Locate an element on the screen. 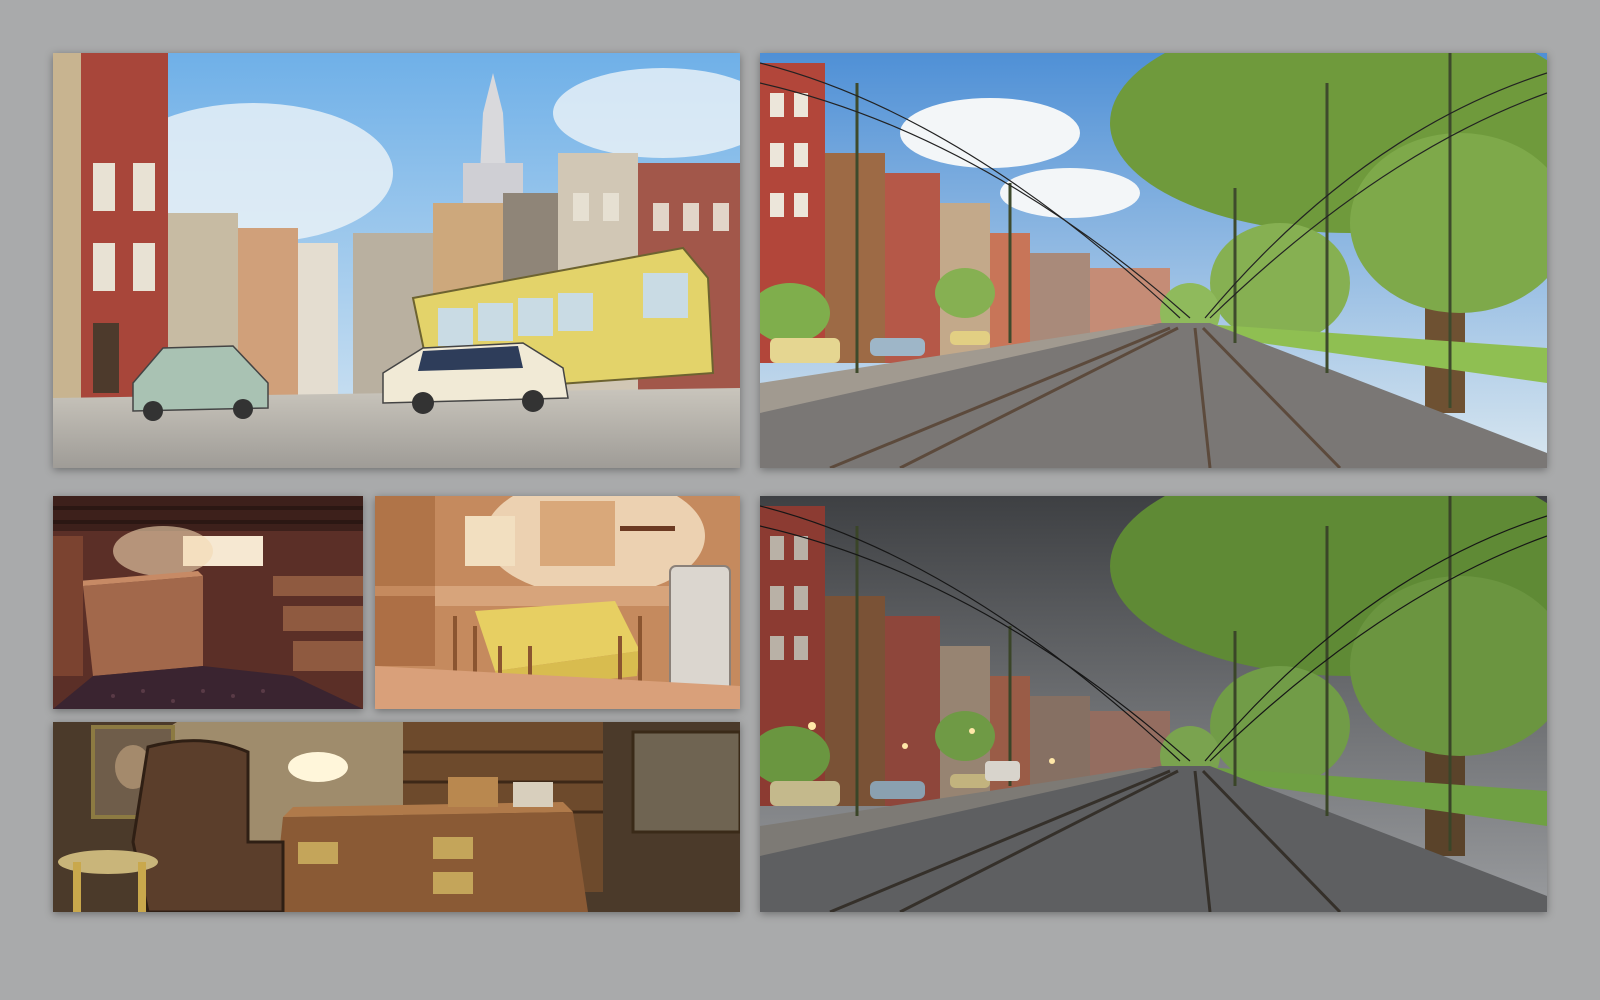 The image size is (1600, 1000). study-interior-illustration is located at coordinates (396, 817).